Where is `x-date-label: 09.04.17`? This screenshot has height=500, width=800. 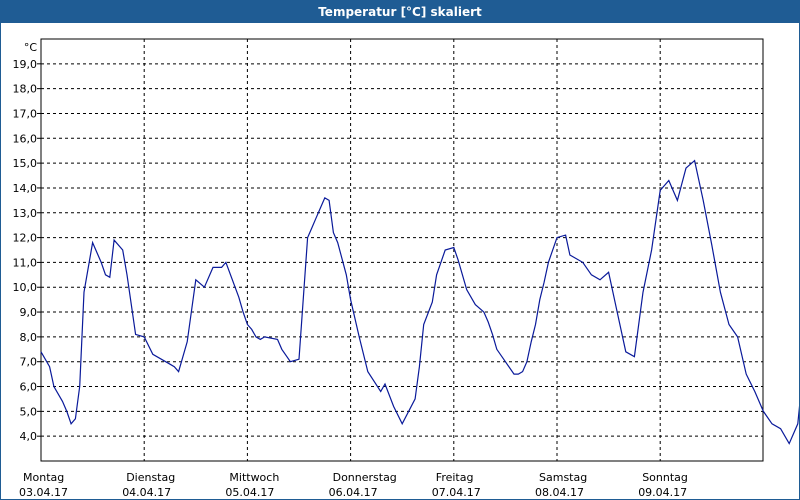
x-date-label: 09.04.17 is located at coordinates (662, 492).